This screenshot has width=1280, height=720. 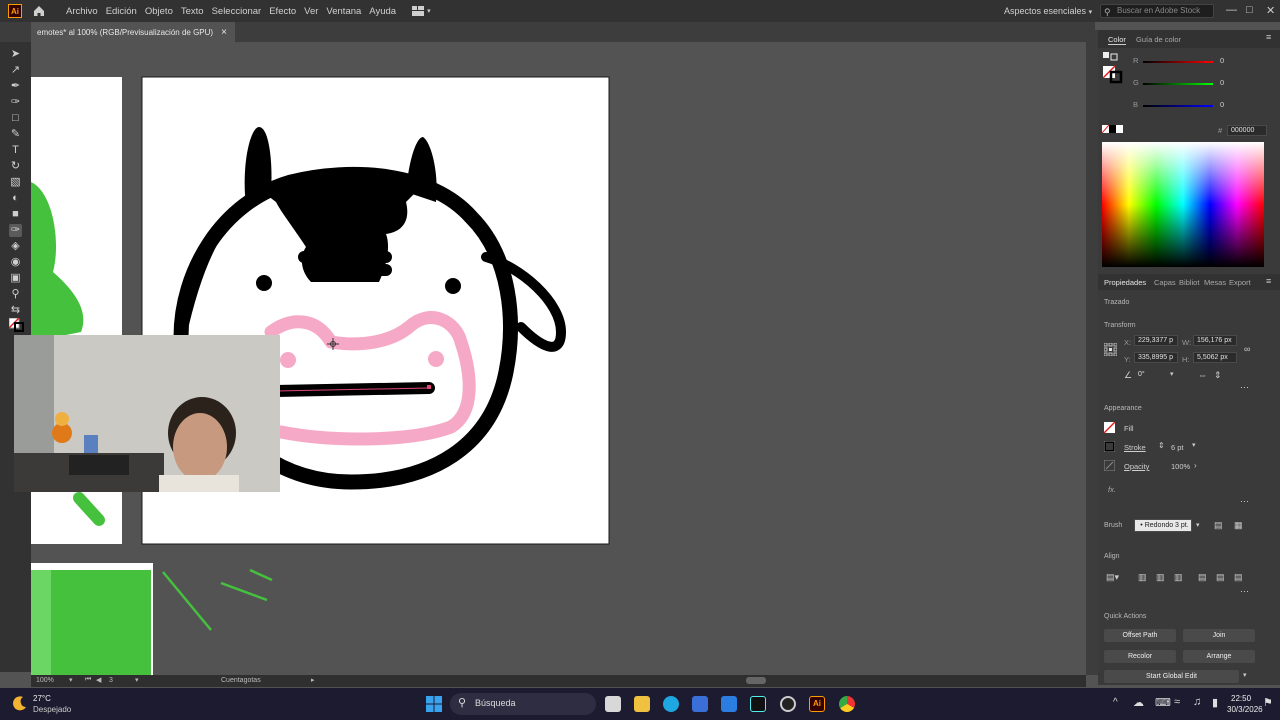 What do you see at coordinates (1177, 447) in the screenshot?
I see `stroke-weight-value: 6 pt` at bounding box center [1177, 447].